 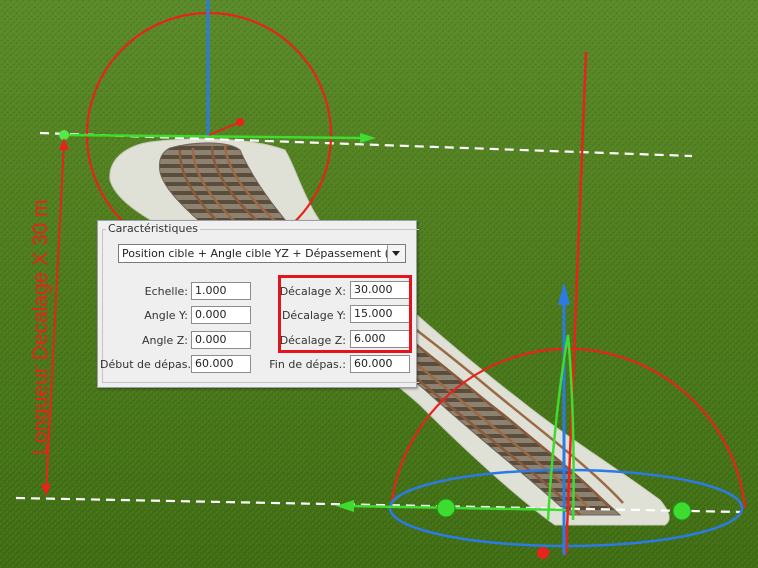 I want to click on gizmo-bottom-center, so click(x=543, y=553).